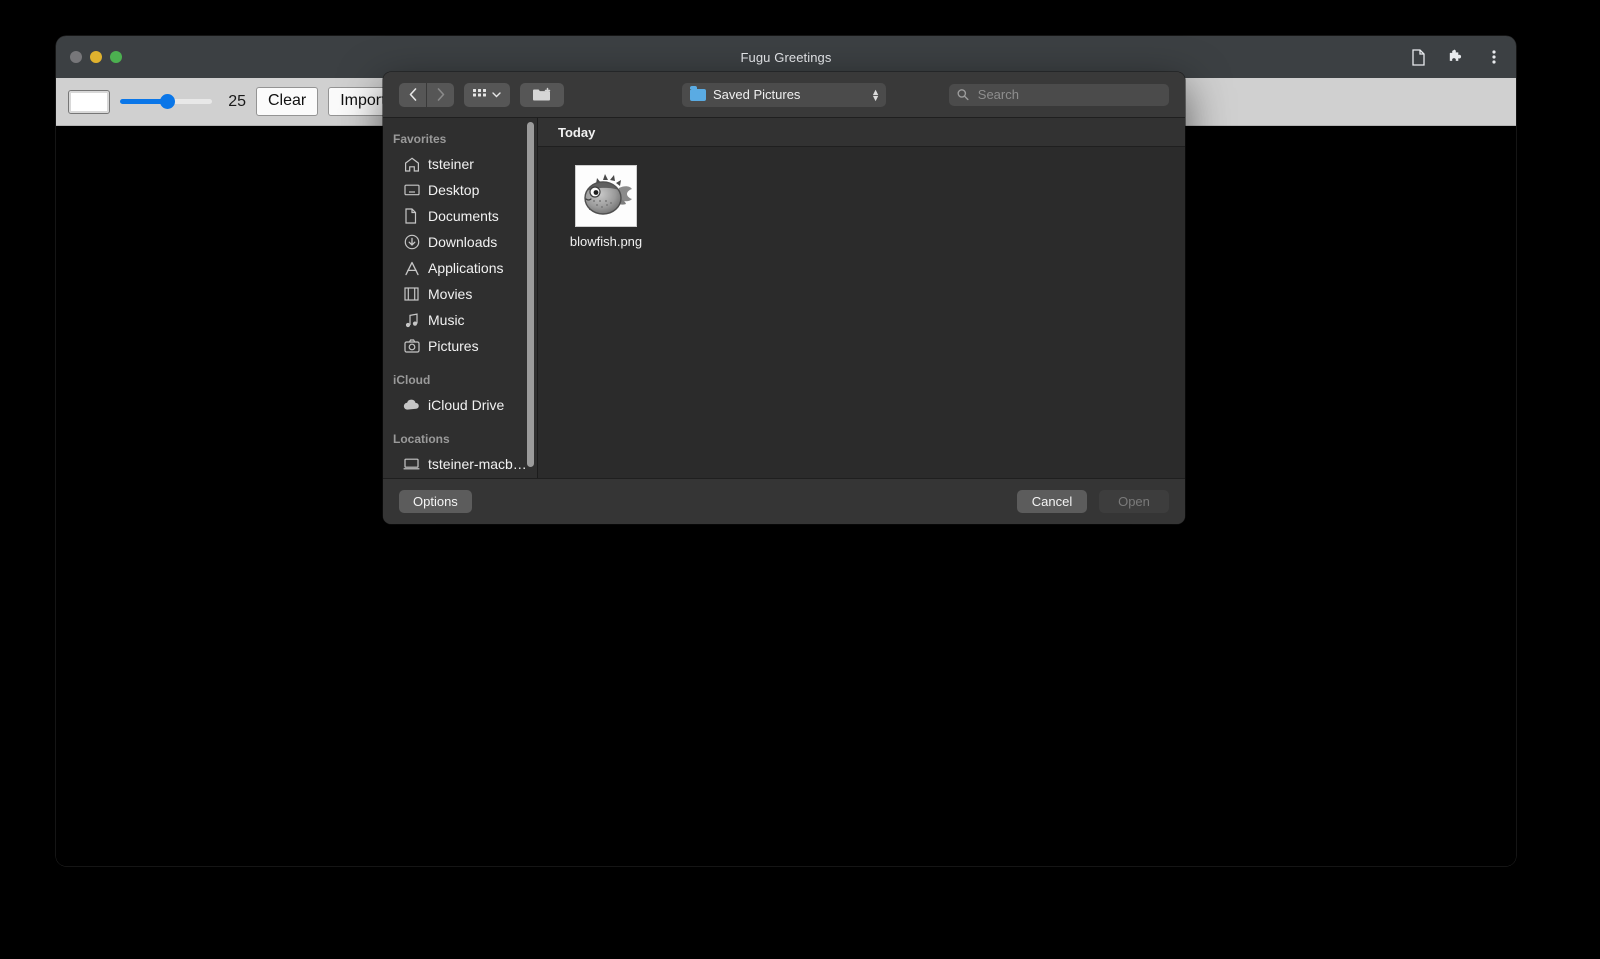  I want to click on more-menu-icon, so click(1494, 57).